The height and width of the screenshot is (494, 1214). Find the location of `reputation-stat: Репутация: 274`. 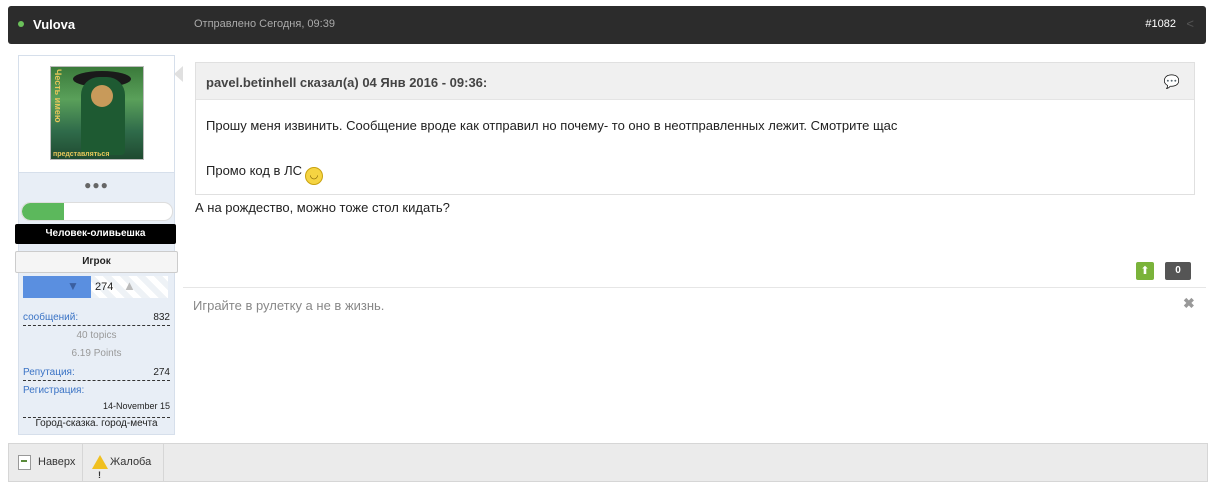

reputation-stat: Репутация: 274 is located at coordinates (96, 373).